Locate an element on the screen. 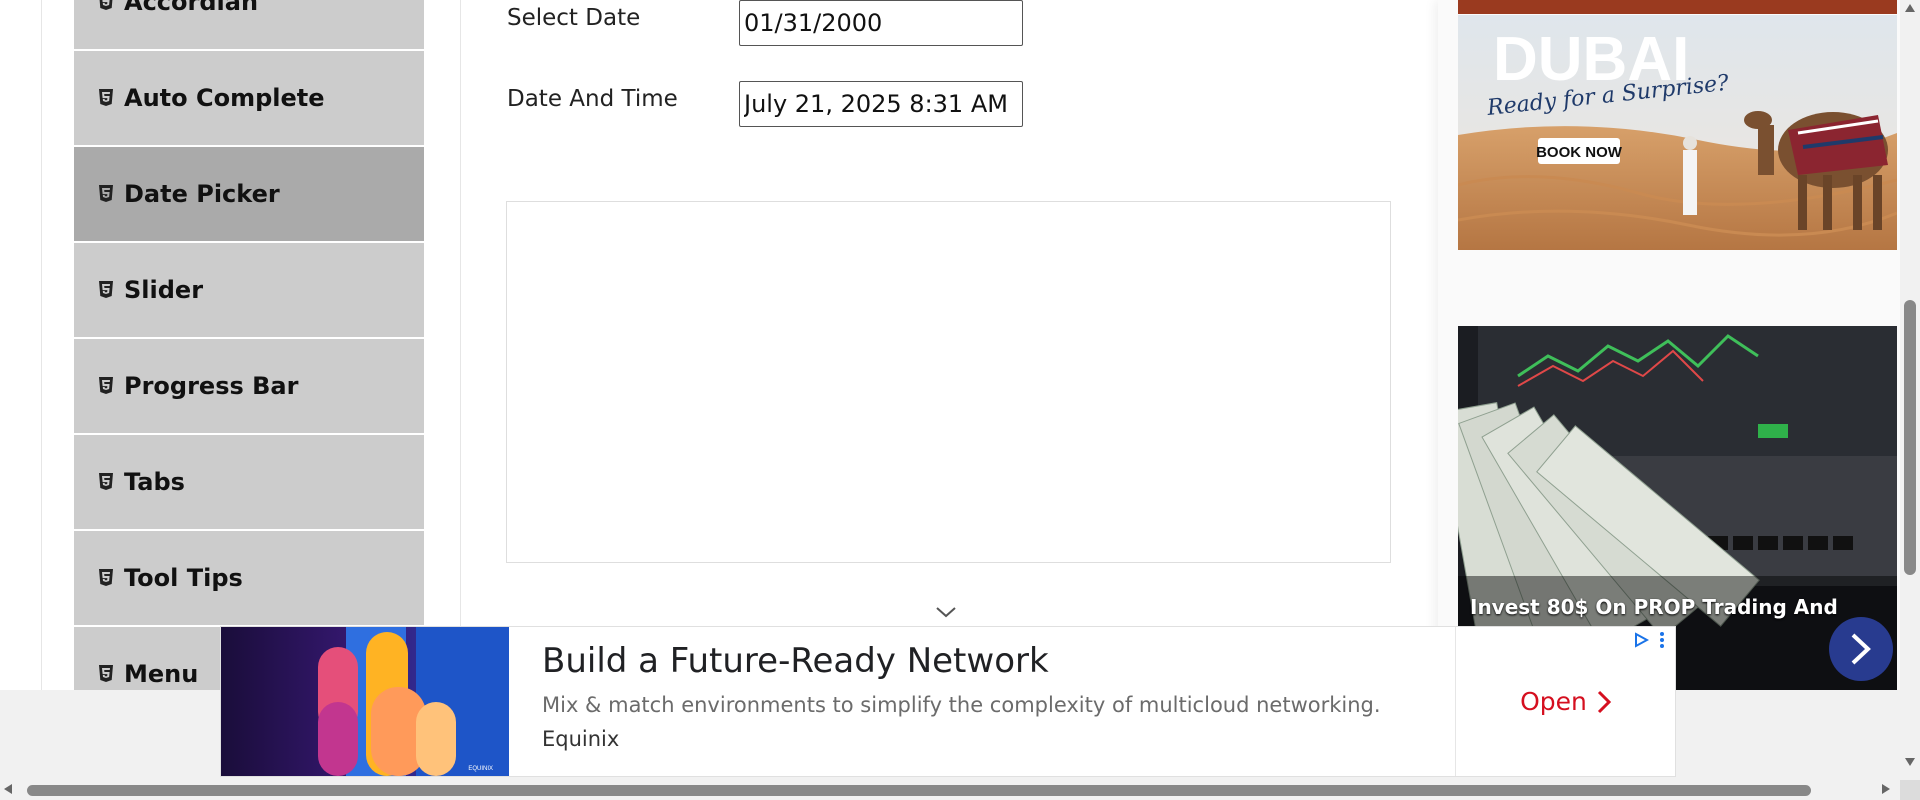 This screenshot has width=1920, height=800. ad-trading-caption: Invest 80$ On PROP Trading And is located at coordinates (1654, 607).